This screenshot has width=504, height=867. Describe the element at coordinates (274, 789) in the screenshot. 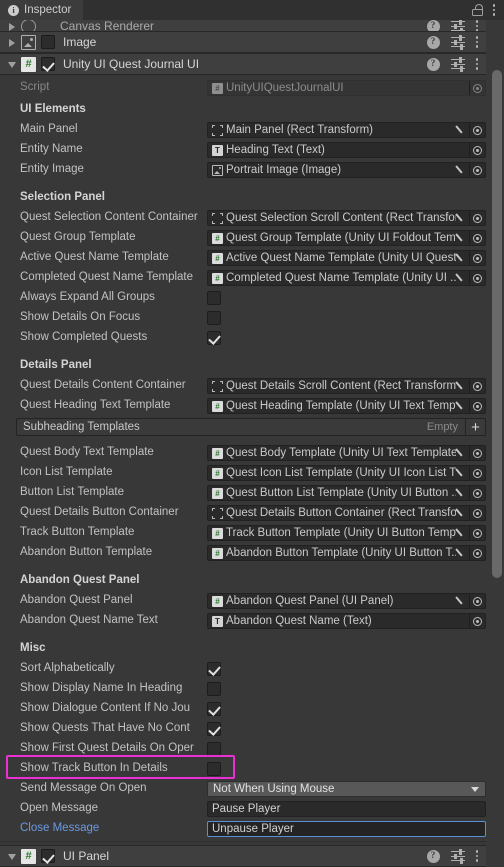

I see `dropdown-value: Not When Using Mouse` at that location.